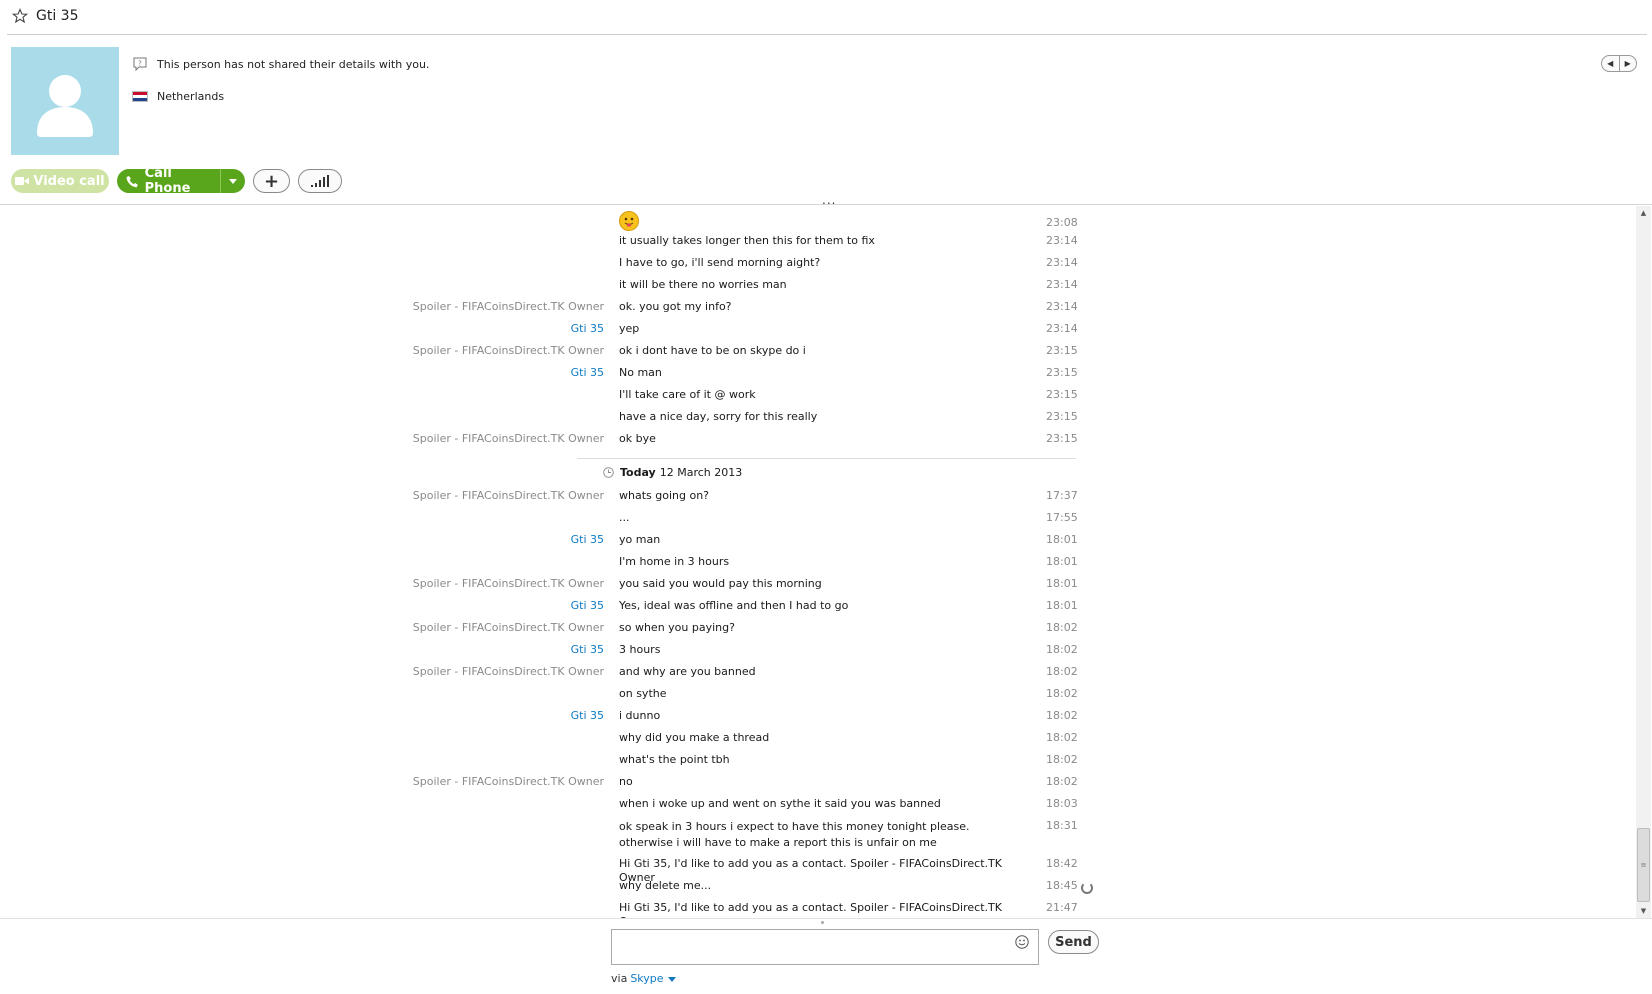  Describe the element at coordinates (813, 947) in the screenshot. I see `message-input` at that location.